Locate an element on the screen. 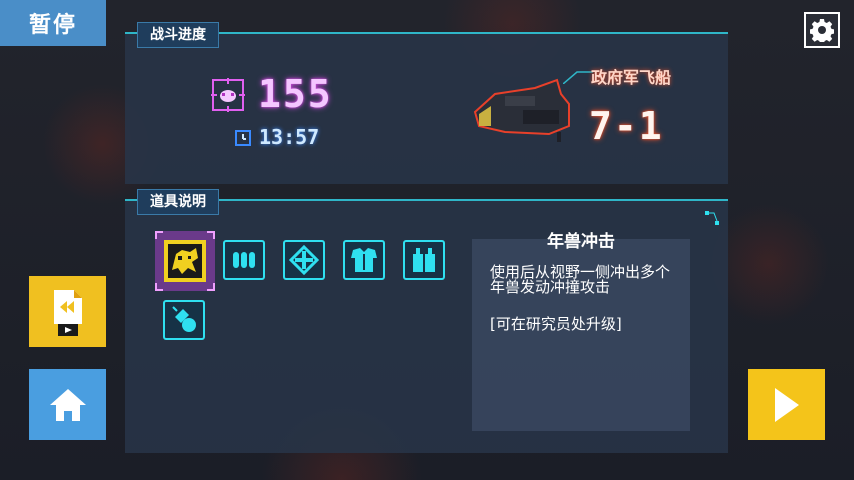 This screenshot has height=480, width=854. item-slot-beast-charge is located at coordinates (185, 261).